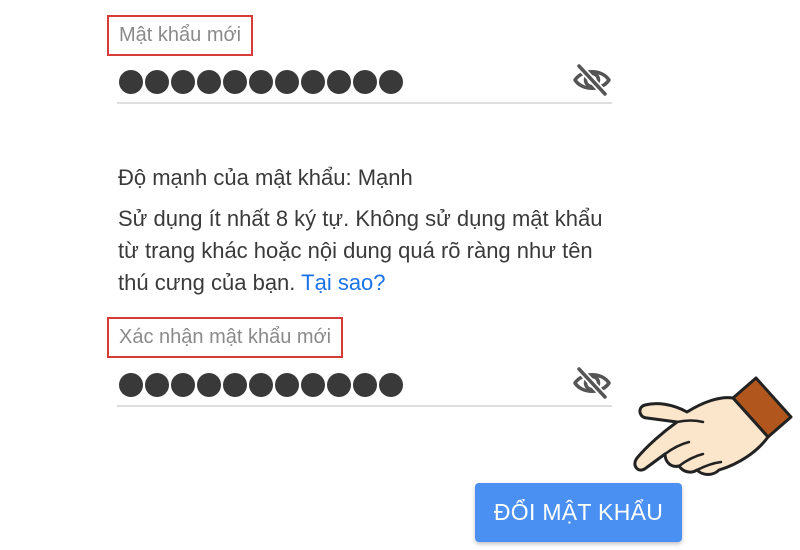 This screenshot has height=550, width=800. I want to click on confirm-password-label: Xác nhận mật khẩu mới, so click(225, 337).